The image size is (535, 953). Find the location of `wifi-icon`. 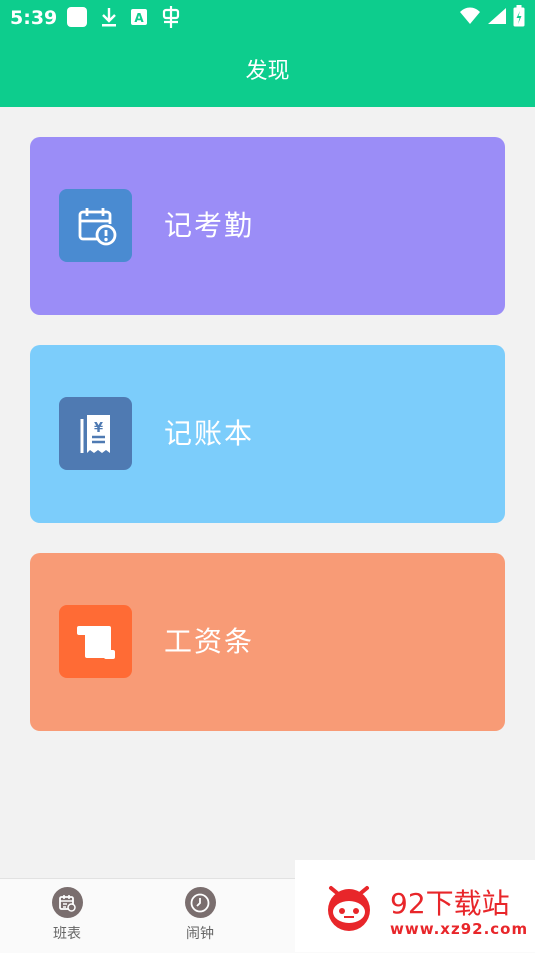

wifi-icon is located at coordinates (470, 18).